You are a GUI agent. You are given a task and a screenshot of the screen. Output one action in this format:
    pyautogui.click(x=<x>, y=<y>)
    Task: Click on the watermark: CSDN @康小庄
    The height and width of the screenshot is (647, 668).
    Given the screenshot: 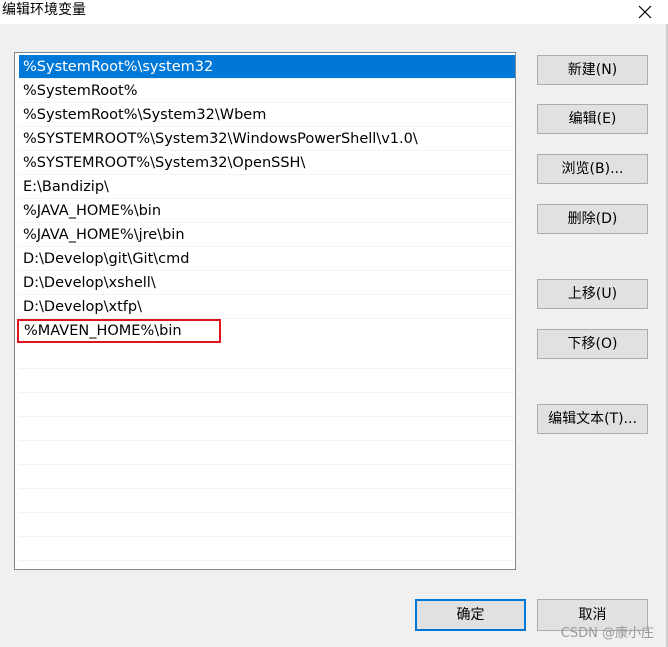 What is the action you would take?
    pyautogui.click(x=607, y=633)
    